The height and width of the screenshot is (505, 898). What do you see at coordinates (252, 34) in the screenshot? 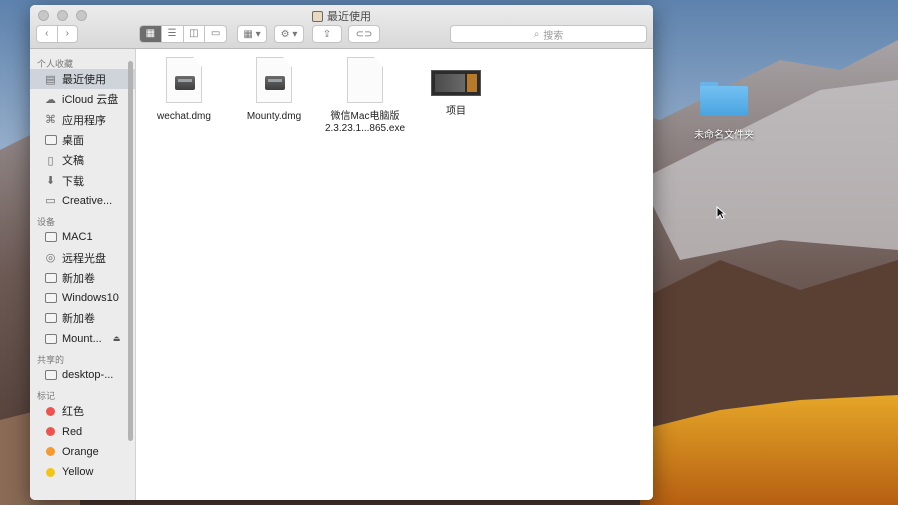
I see `arrange-button: ▦ ▾` at bounding box center [252, 34].